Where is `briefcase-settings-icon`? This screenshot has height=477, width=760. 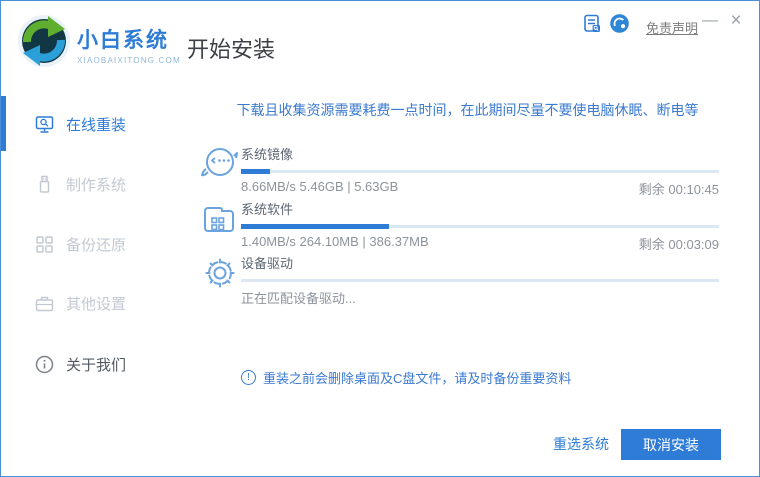 briefcase-settings-icon is located at coordinates (44, 303).